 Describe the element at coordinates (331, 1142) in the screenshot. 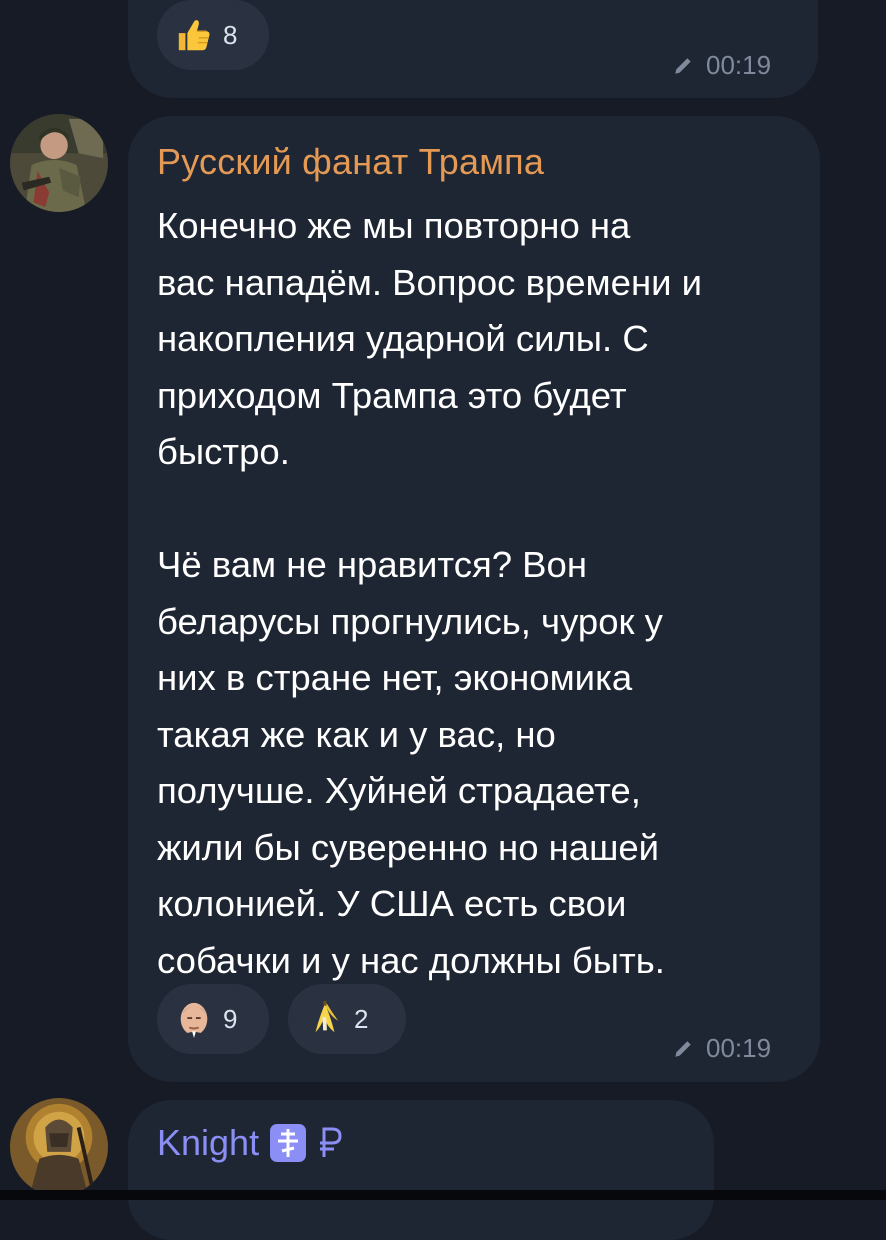

I see `ruble-icon` at that location.